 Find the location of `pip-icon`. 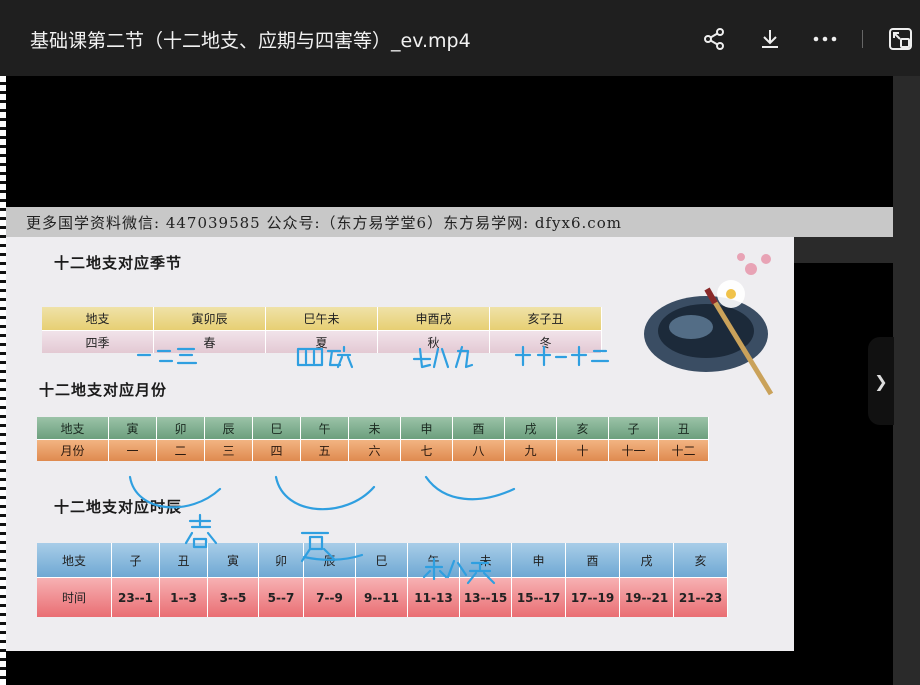

pip-icon is located at coordinates (901, 39).